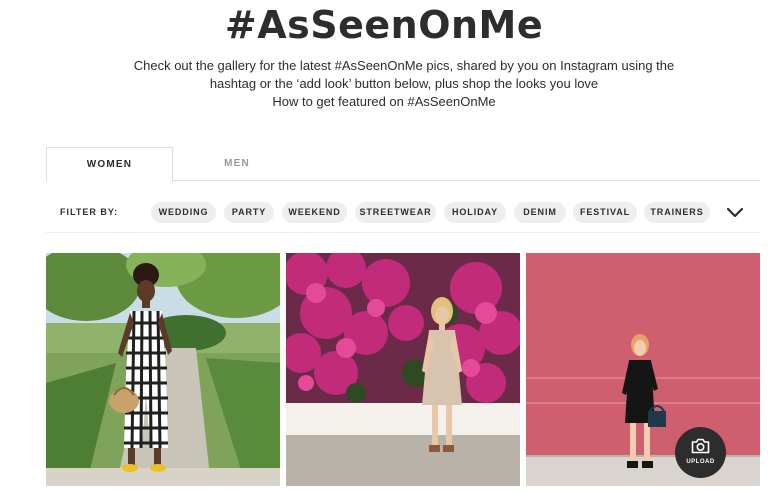 The width and height of the screenshot is (768, 492). I want to click on how-to-get-featured-link: How to get featured on #AsSeenOnMe, so click(384, 102).